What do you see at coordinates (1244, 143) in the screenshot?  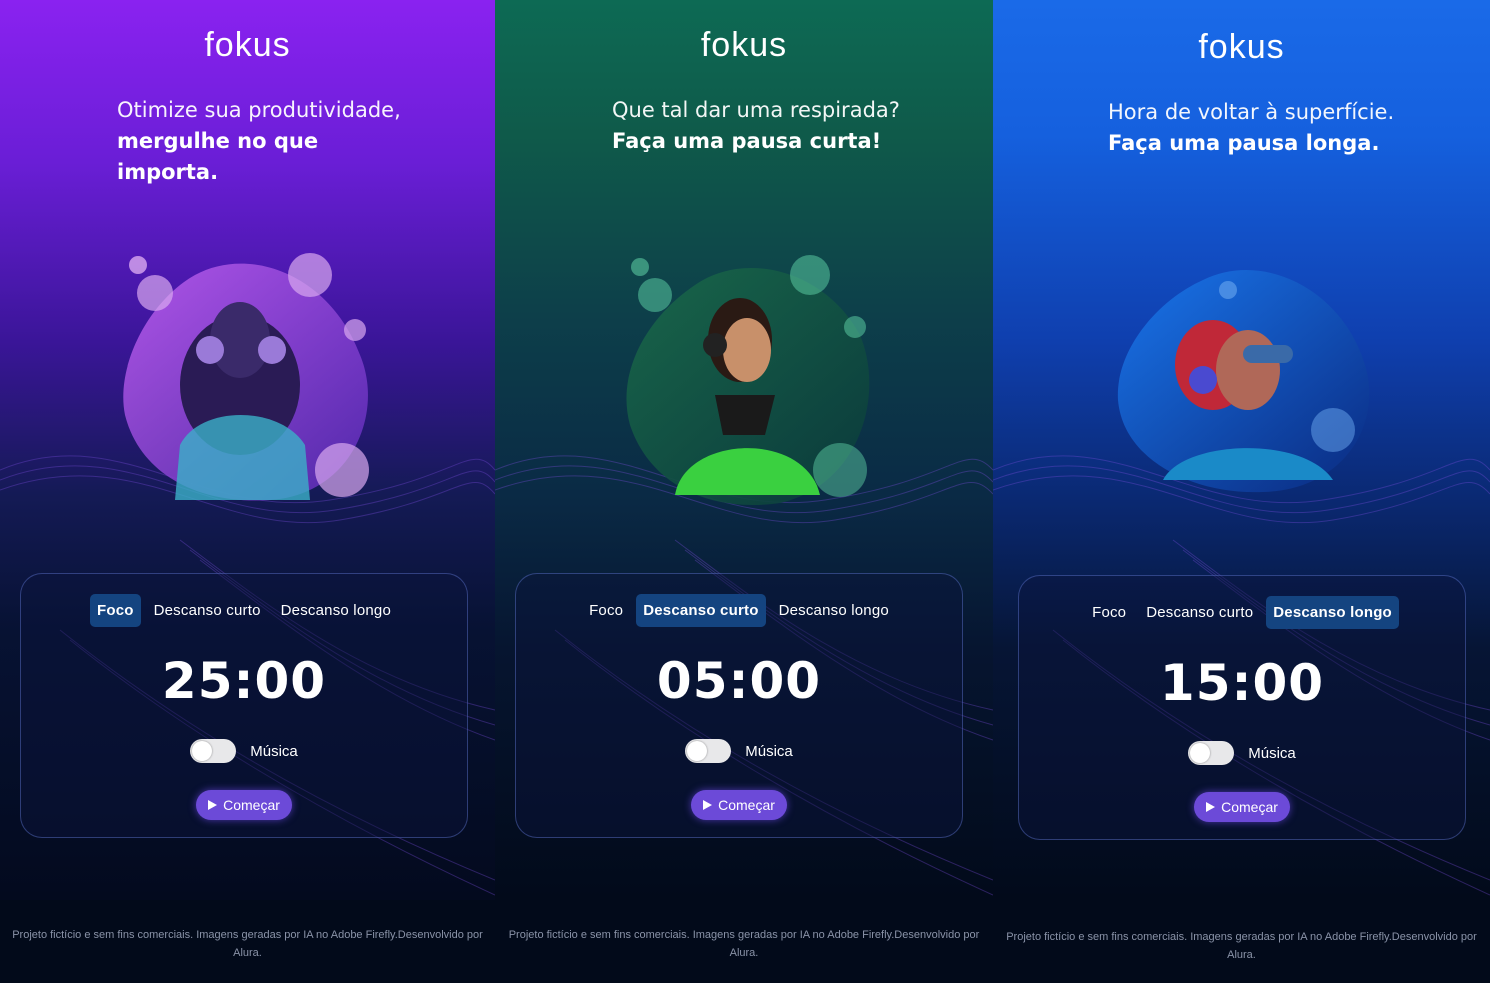 I see `headline-bold: Faça uma pausa longa.` at bounding box center [1244, 143].